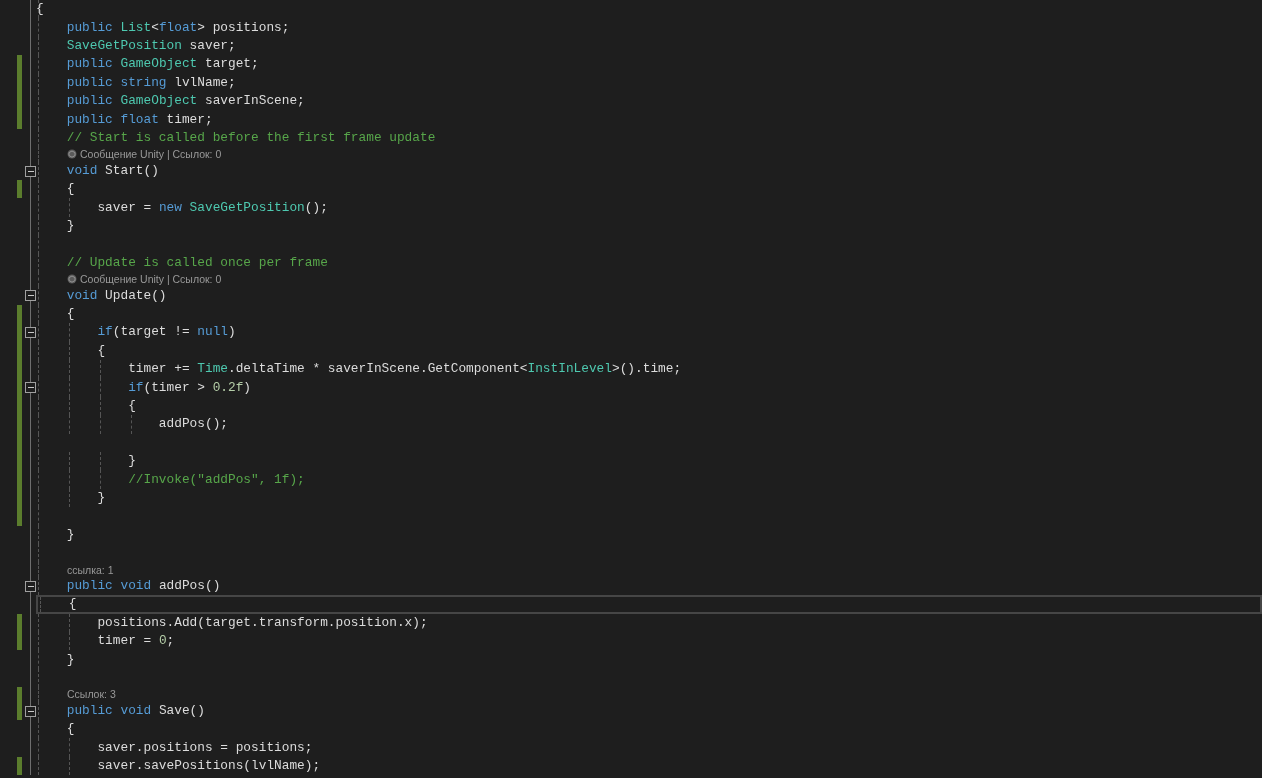 This screenshot has width=1262, height=778. I want to click on code-line: void Update(), so click(116, 295).